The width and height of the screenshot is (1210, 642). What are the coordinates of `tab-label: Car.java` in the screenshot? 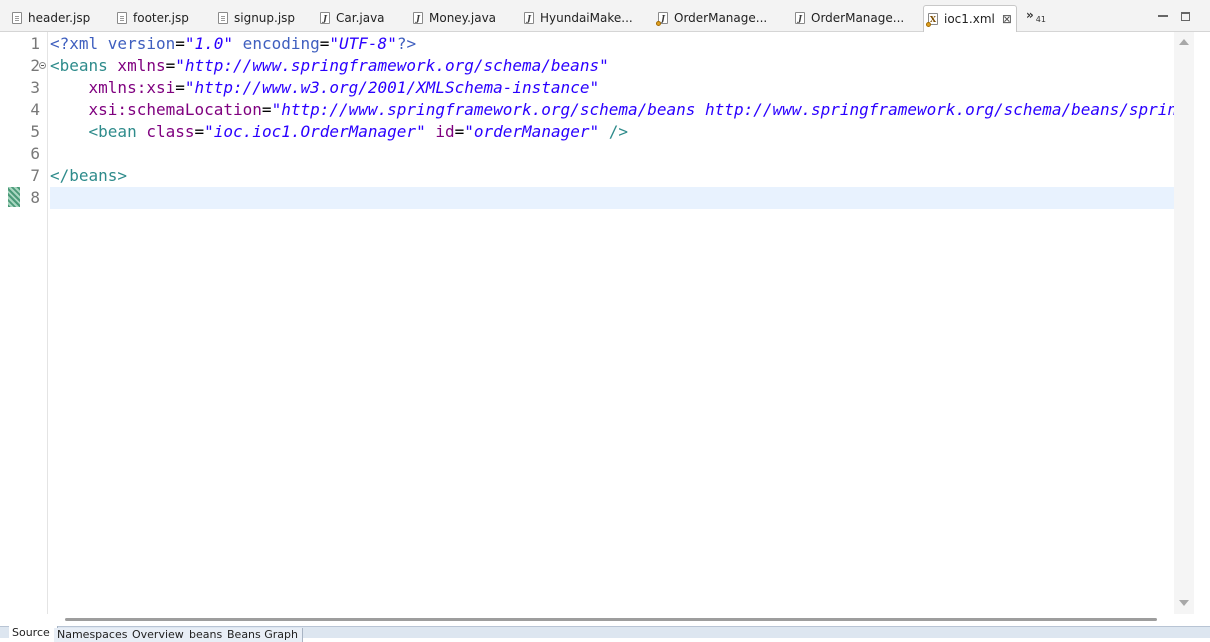 It's located at (360, 18).